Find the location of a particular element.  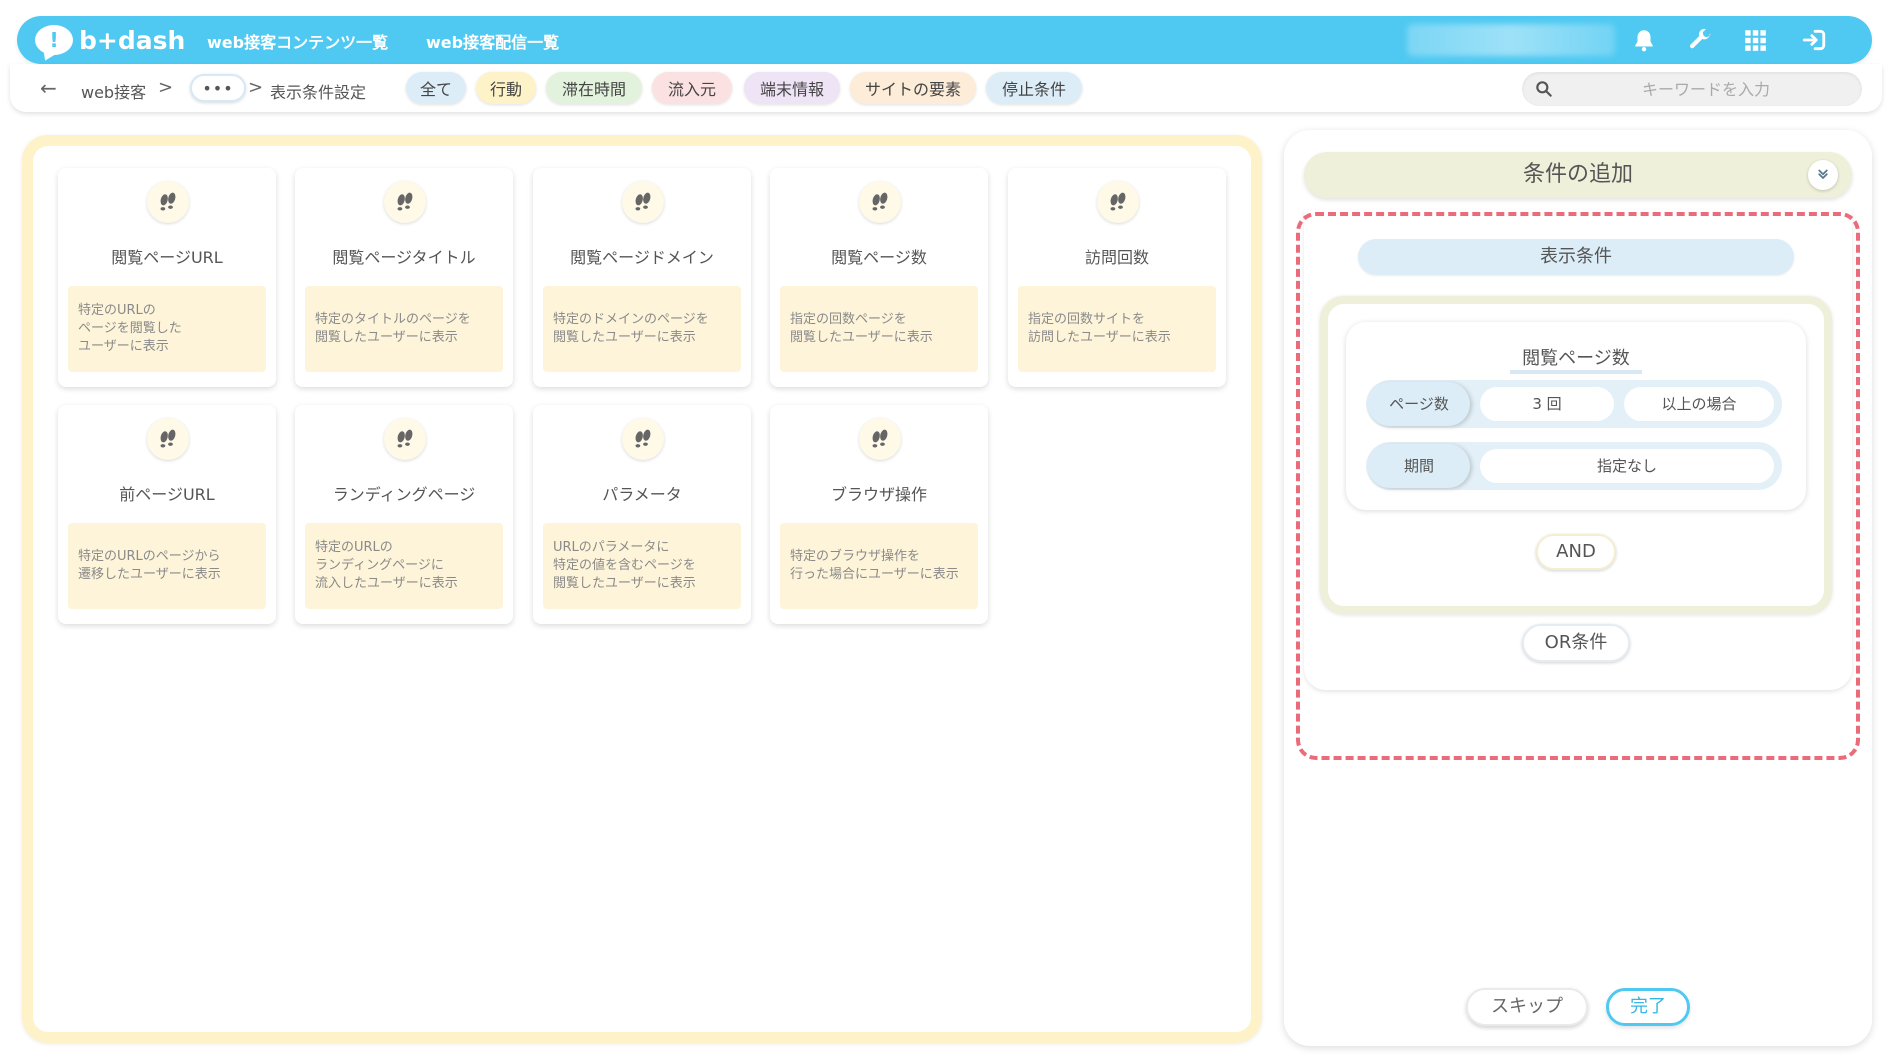

add-condition-header: 条件の追加 is located at coordinates (1578, 175).